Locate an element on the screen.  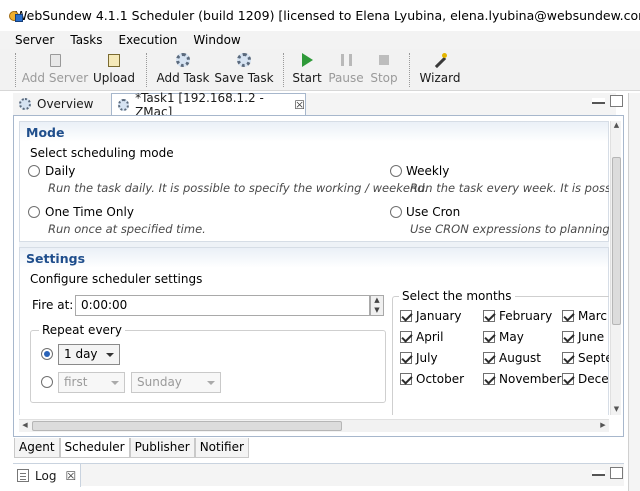
month-checkbox-may is located at coordinates (489, 337).